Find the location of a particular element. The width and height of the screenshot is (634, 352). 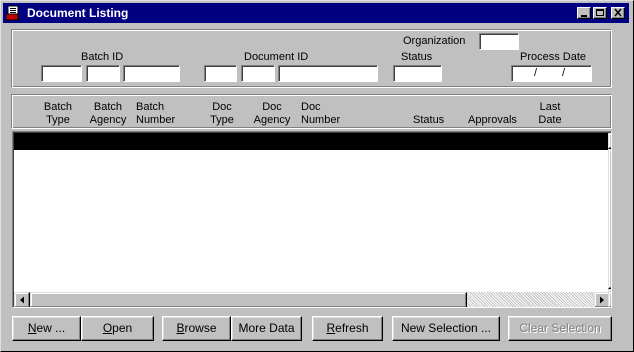

col-batch-agency-line1: Batch is located at coordinates (108, 107).